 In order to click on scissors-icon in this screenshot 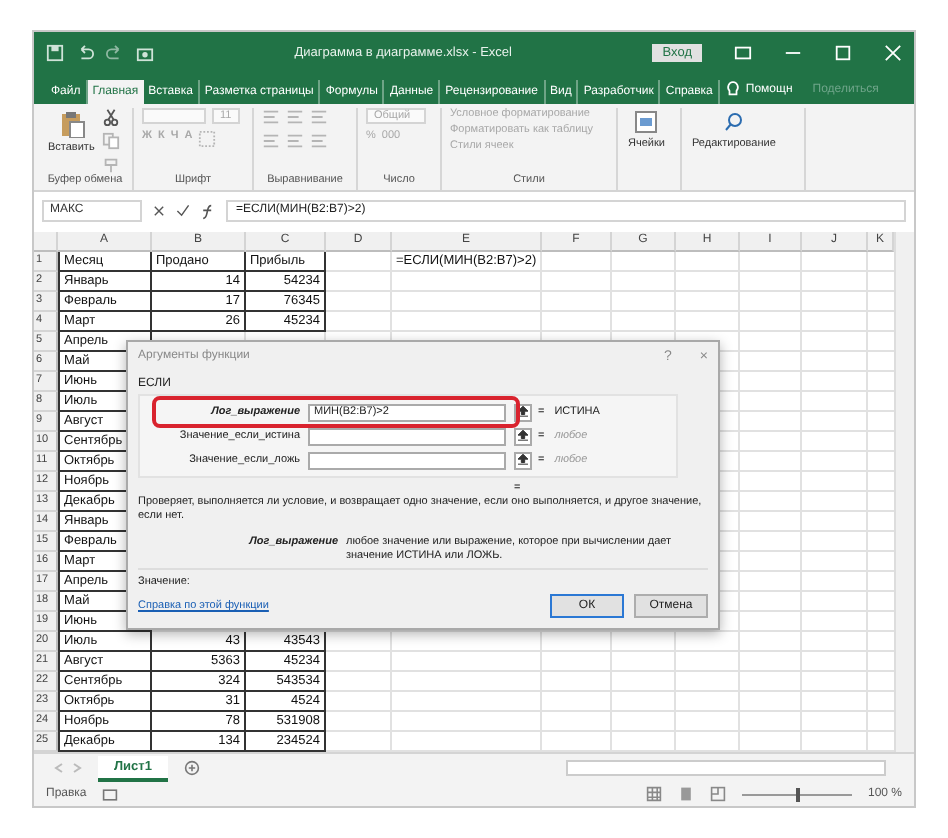, I will do `click(111, 116)`.